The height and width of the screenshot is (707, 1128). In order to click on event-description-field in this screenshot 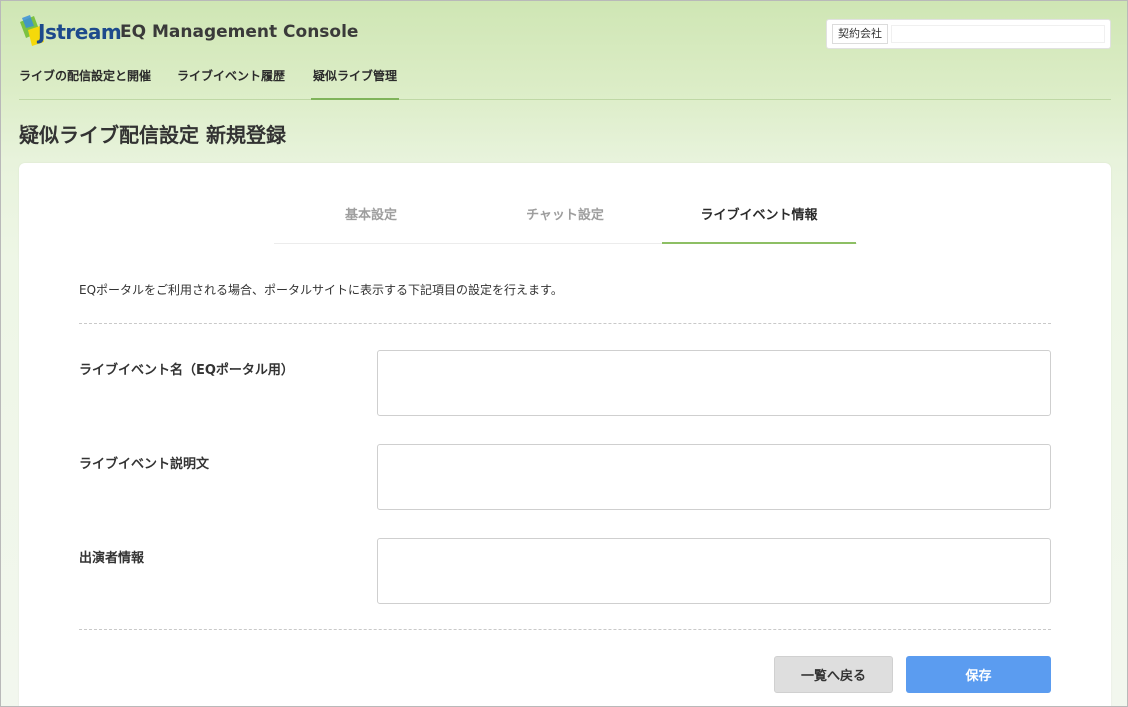, I will do `click(714, 477)`.